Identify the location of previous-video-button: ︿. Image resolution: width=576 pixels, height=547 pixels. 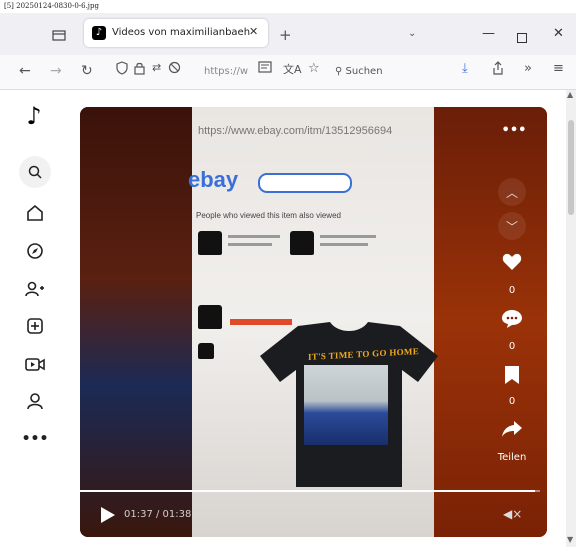
(512, 192).